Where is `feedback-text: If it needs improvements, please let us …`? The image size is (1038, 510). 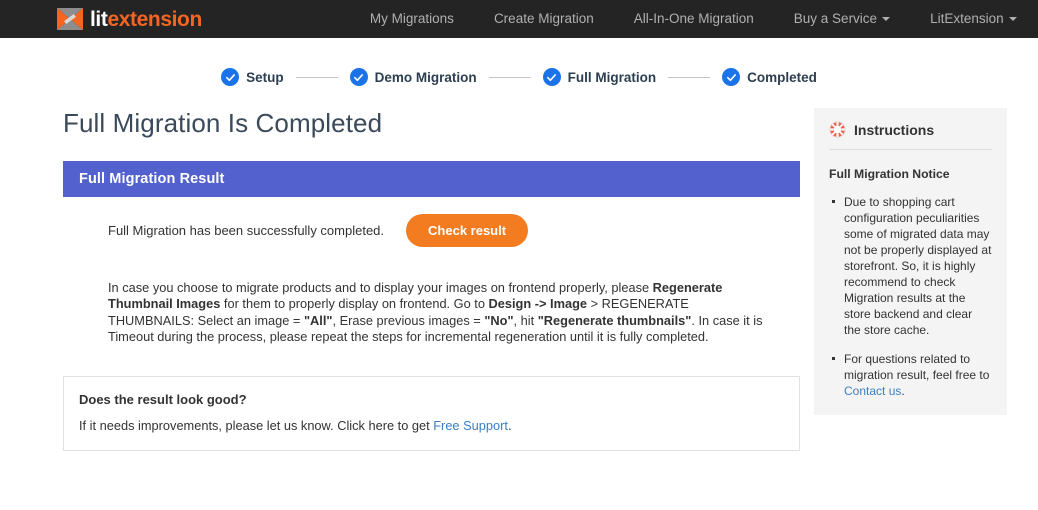 feedback-text: If it needs improvements, please let us … is located at coordinates (431, 425).